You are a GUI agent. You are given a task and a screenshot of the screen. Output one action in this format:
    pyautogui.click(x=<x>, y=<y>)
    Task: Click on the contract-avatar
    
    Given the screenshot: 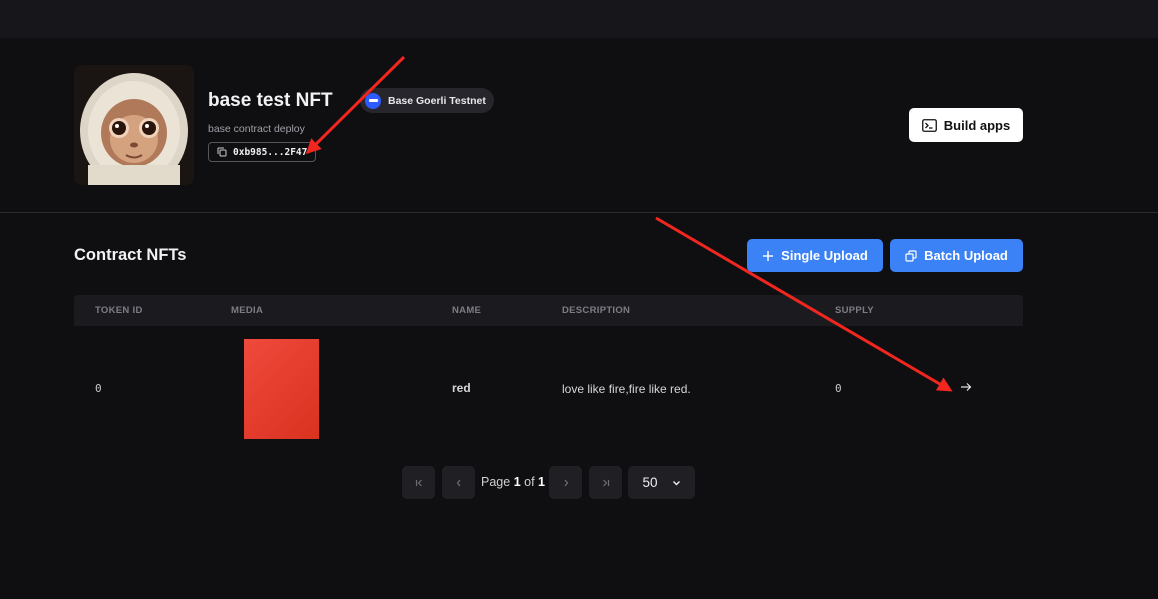 What is the action you would take?
    pyautogui.click(x=134, y=125)
    